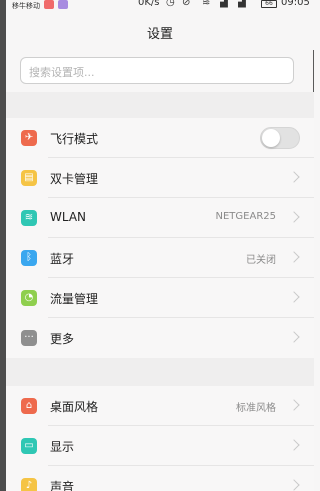 The width and height of the screenshot is (320, 491). Describe the element at coordinates (62, 259) in the screenshot. I see `setting-label: 蓝牙` at that location.